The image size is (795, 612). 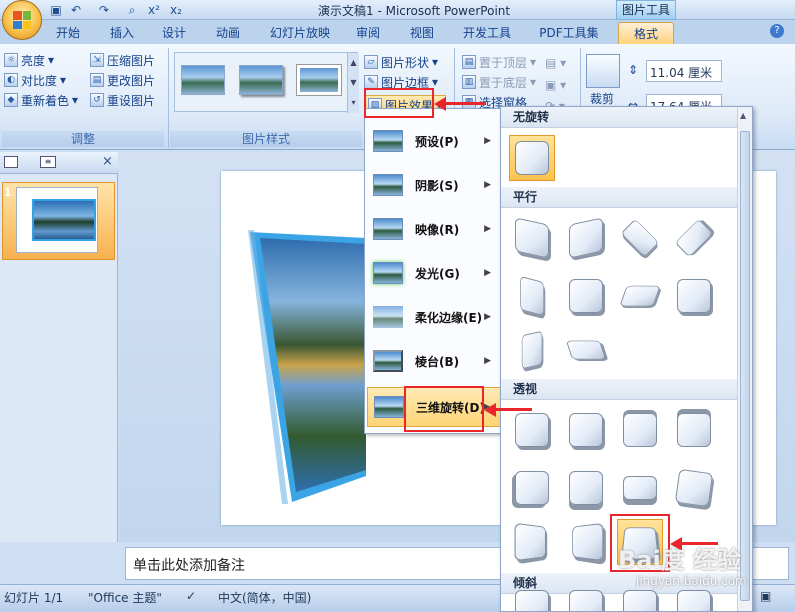 What do you see at coordinates (264, 597) in the screenshot?
I see `language-status: 中文(简体，中国)` at bounding box center [264, 597].